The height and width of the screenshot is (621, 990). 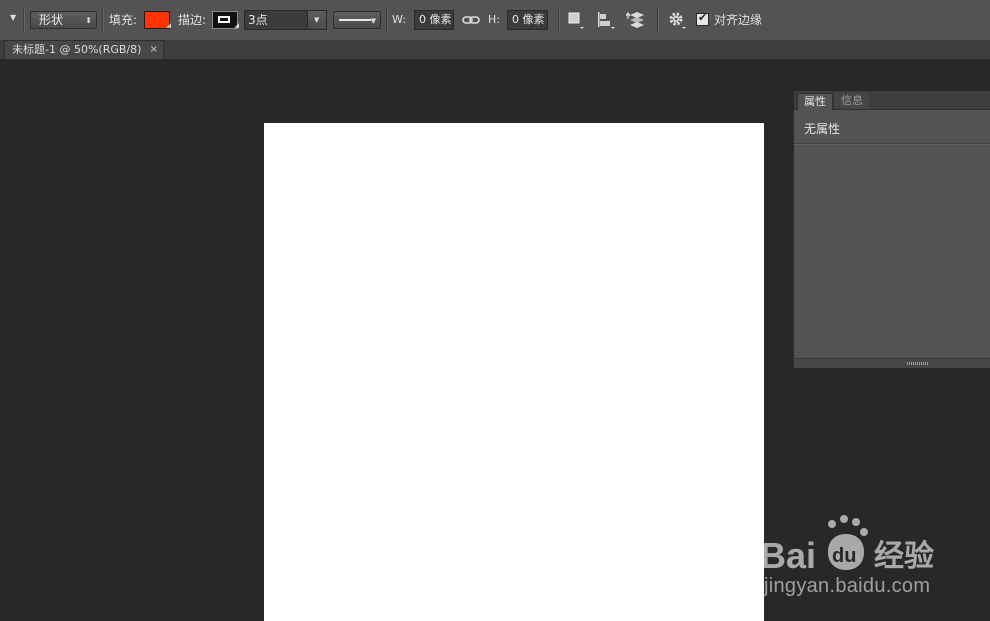 I want to click on stroke-label: 描边:, so click(x=192, y=20).